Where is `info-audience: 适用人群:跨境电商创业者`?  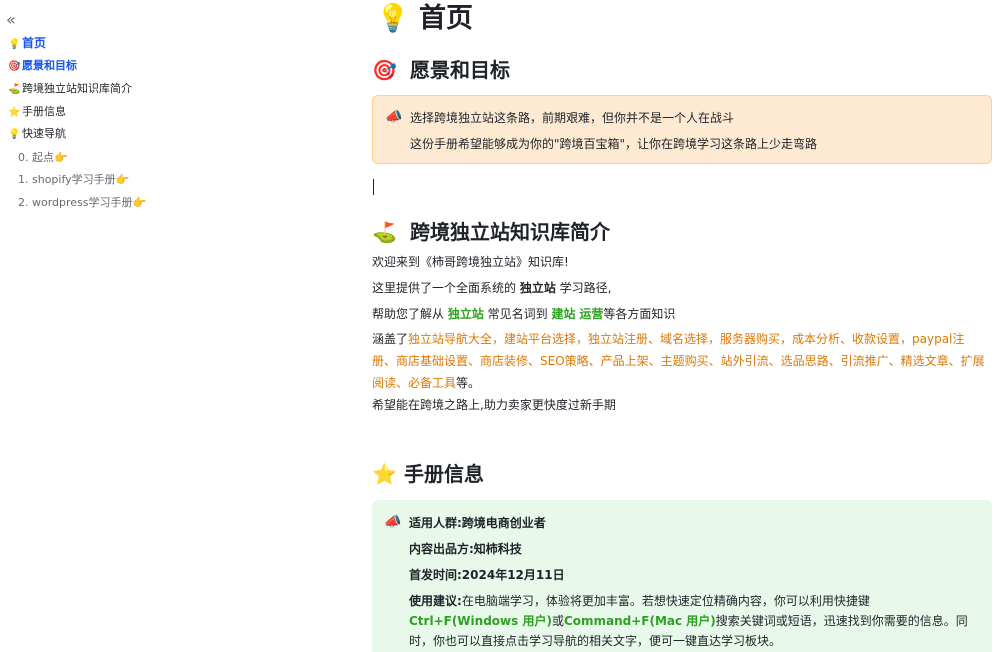
info-audience: 适用人群:跨境电商创业者 is located at coordinates (477, 523).